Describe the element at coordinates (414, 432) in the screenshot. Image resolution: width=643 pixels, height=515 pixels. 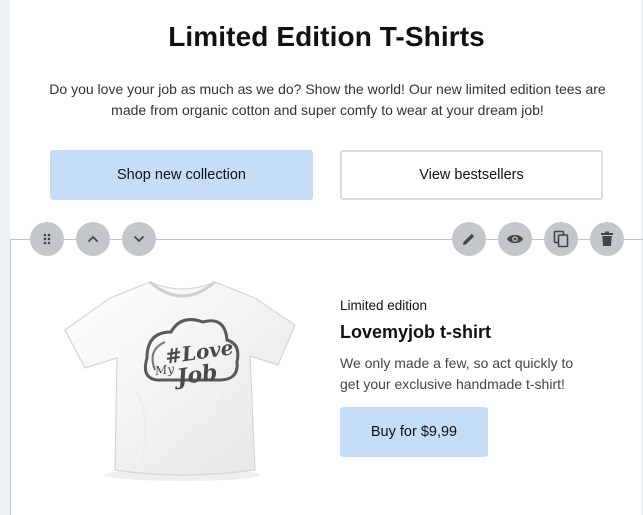
I see `buy-button: Buy for $9,99` at that location.